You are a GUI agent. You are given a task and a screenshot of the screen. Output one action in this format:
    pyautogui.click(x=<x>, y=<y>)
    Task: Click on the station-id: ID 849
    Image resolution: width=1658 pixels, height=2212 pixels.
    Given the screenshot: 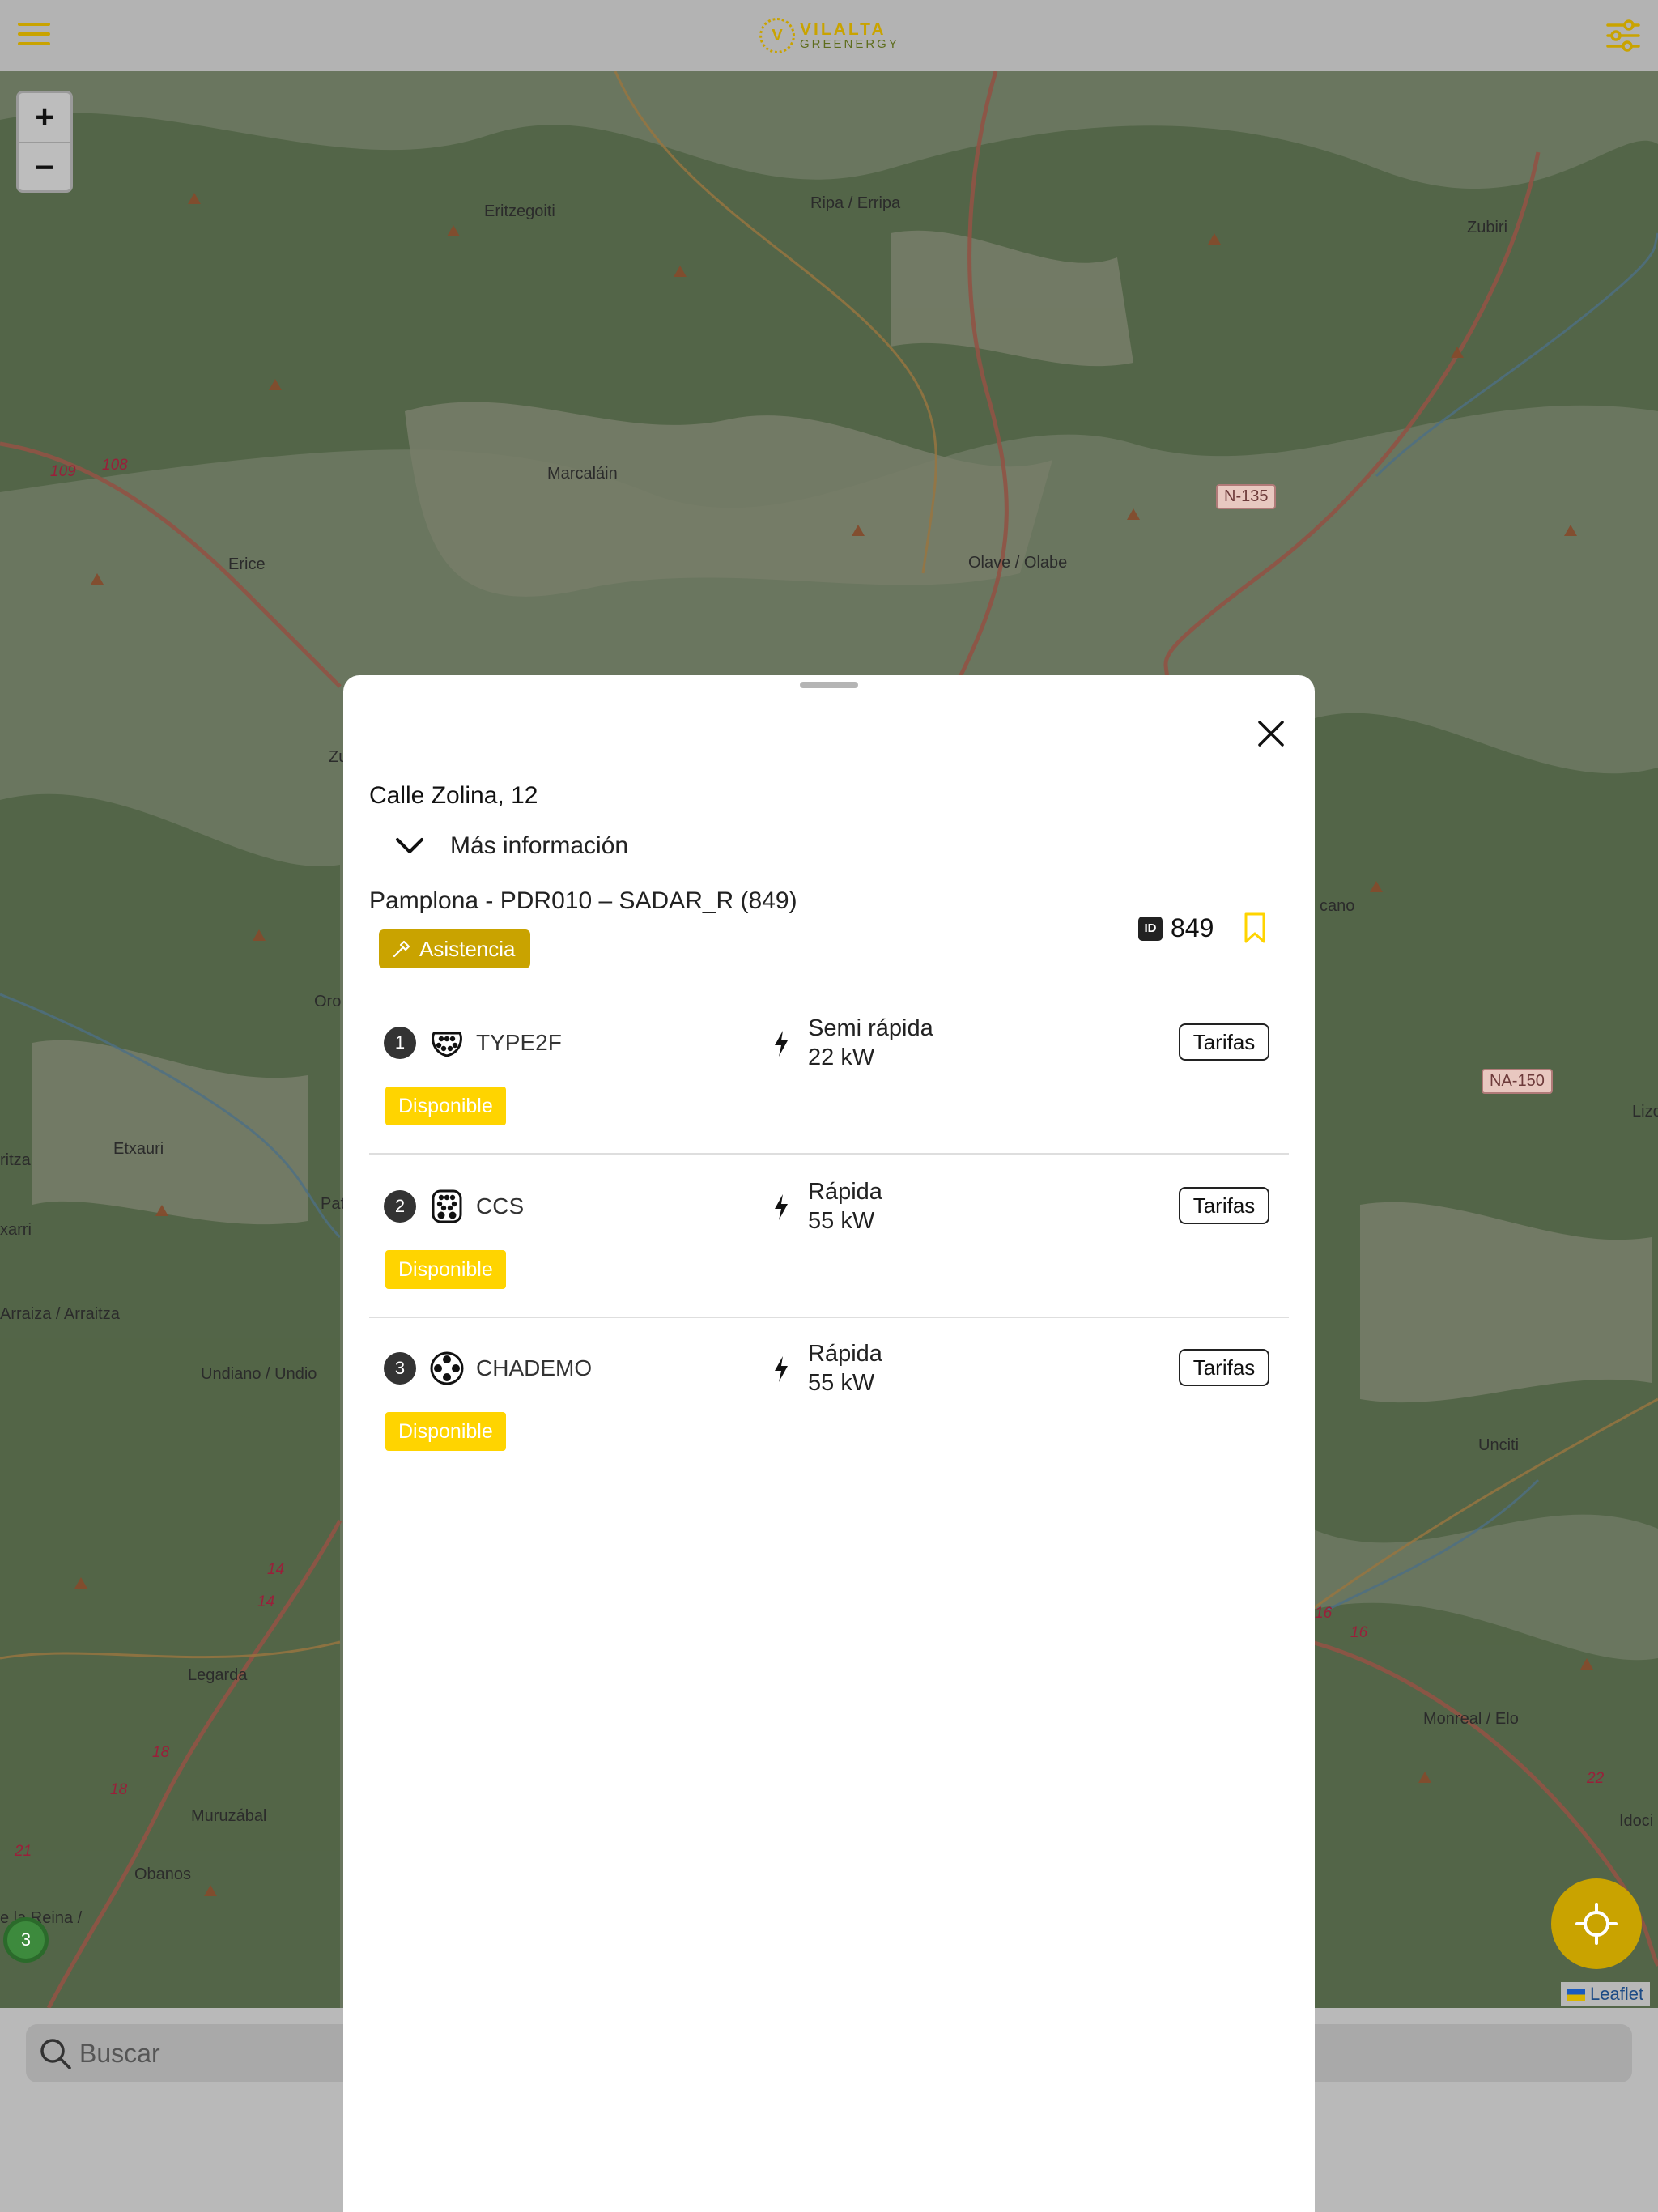 What is the action you would take?
    pyautogui.click(x=1176, y=928)
    